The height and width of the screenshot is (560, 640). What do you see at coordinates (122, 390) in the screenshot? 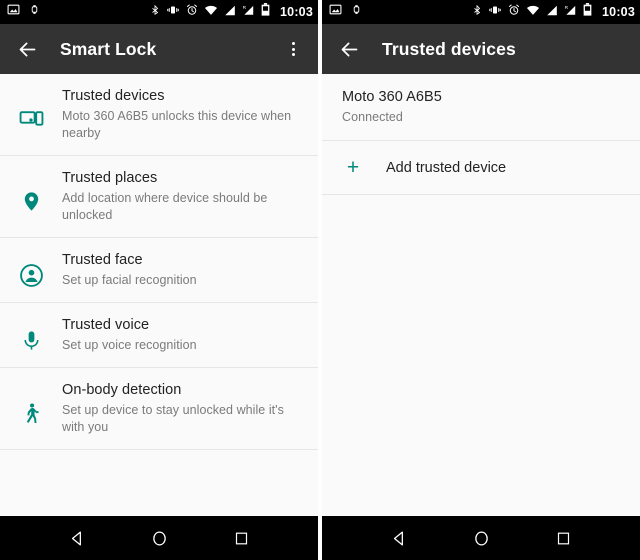
I see `list-item-title: On-body detection` at bounding box center [122, 390].